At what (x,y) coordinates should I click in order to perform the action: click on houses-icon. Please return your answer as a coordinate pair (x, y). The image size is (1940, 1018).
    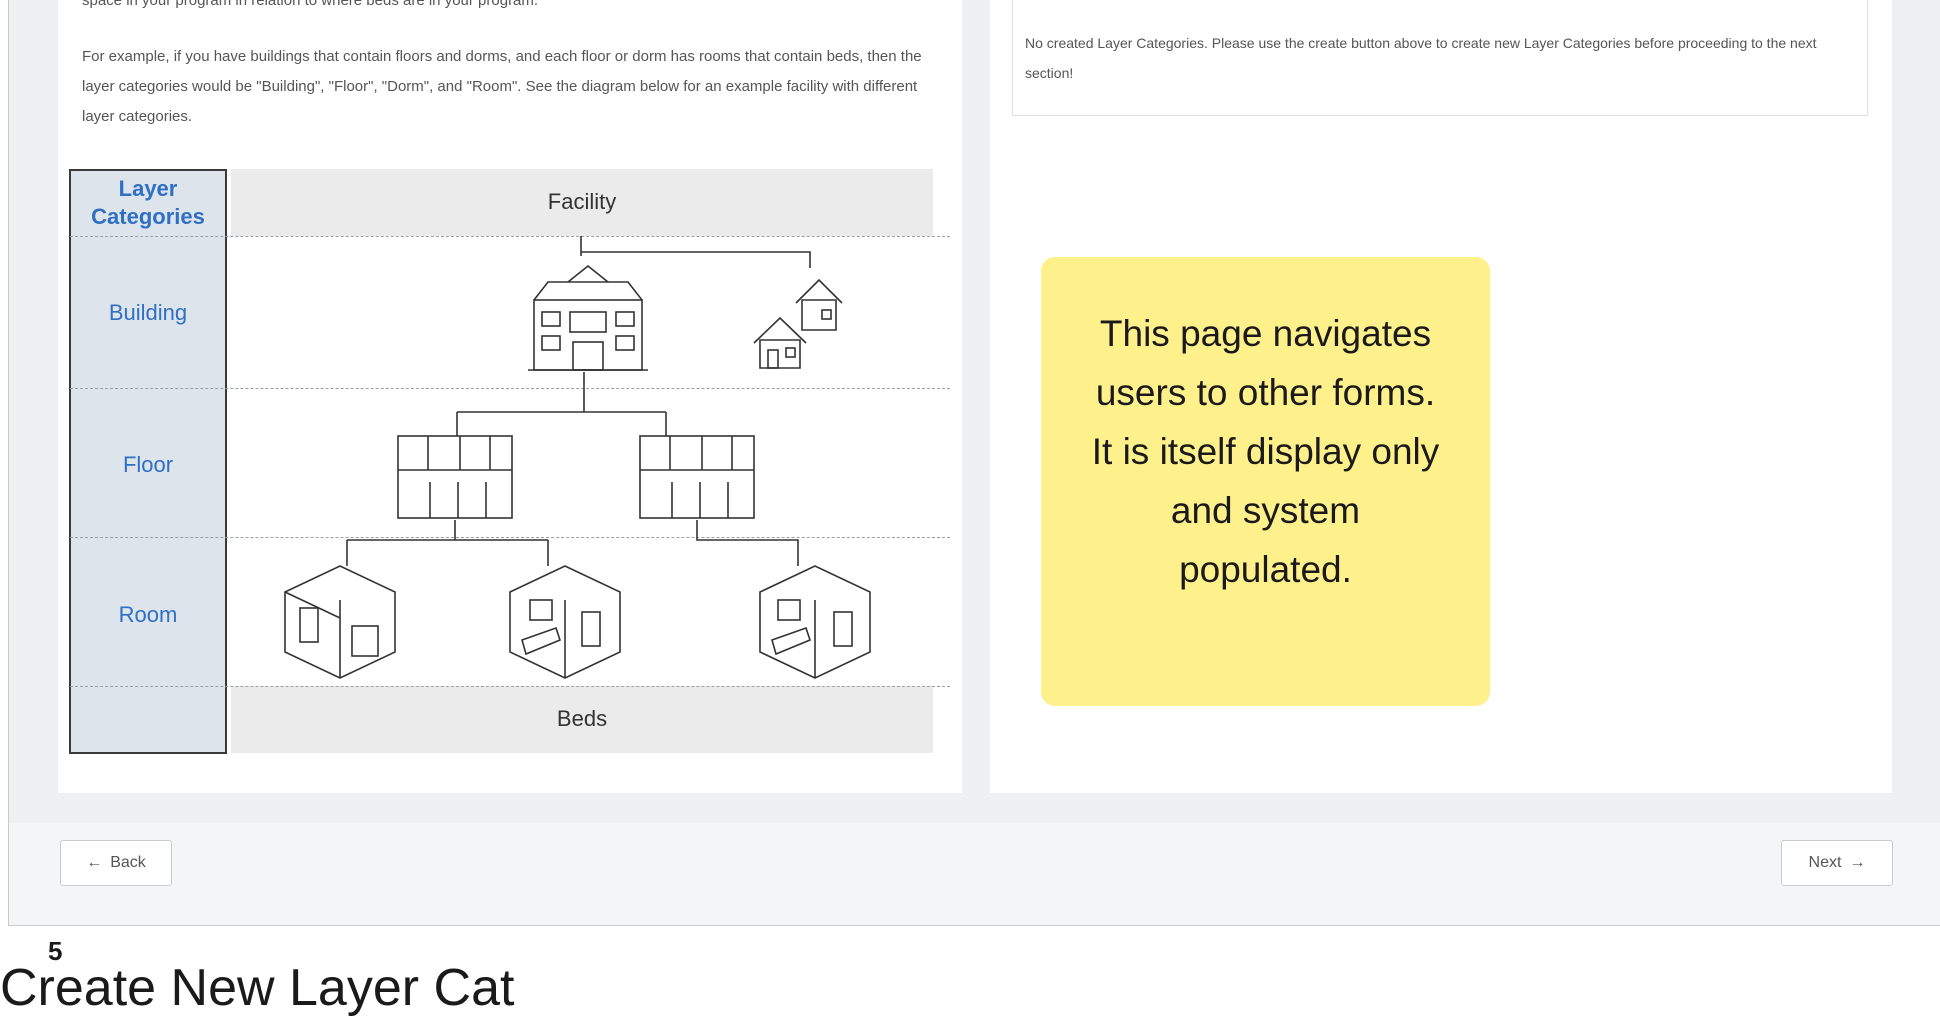
    Looking at the image, I should click on (798, 323).